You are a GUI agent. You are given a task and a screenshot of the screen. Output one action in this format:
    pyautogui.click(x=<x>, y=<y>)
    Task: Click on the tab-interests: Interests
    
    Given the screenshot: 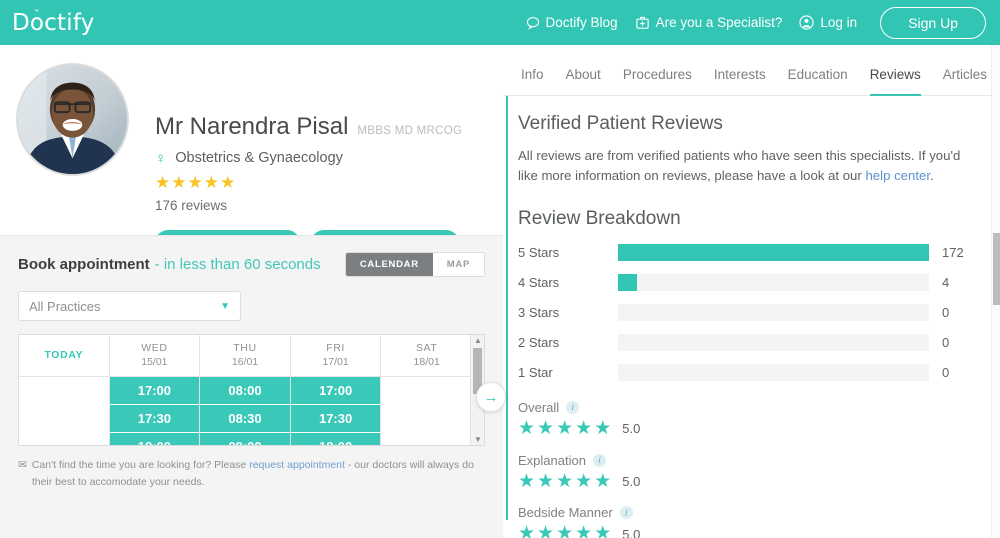 What is the action you would take?
    pyautogui.click(x=740, y=81)
    